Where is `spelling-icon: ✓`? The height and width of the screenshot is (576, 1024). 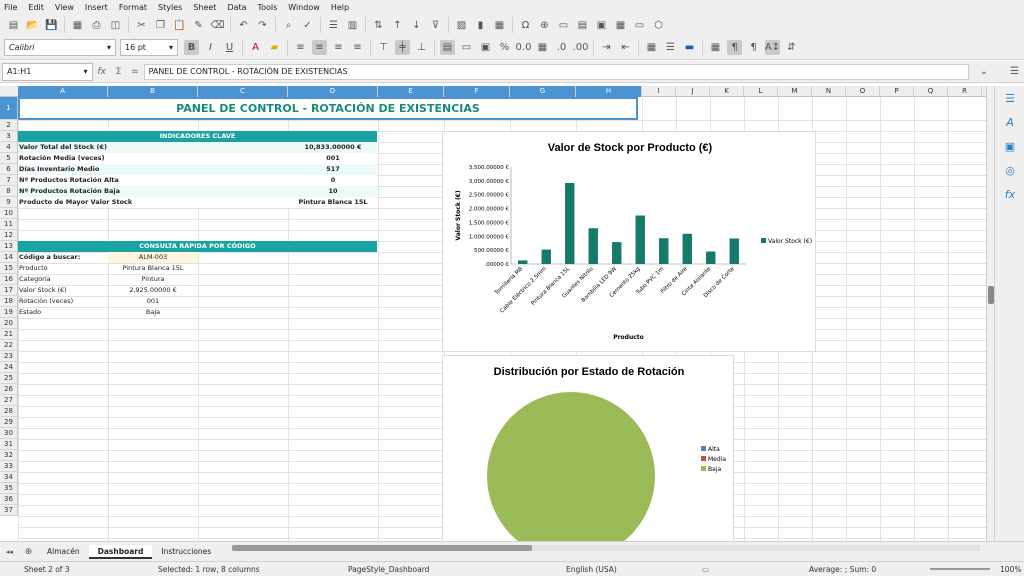
spelling-icon: ✓ is located at coordinates (307, 25).